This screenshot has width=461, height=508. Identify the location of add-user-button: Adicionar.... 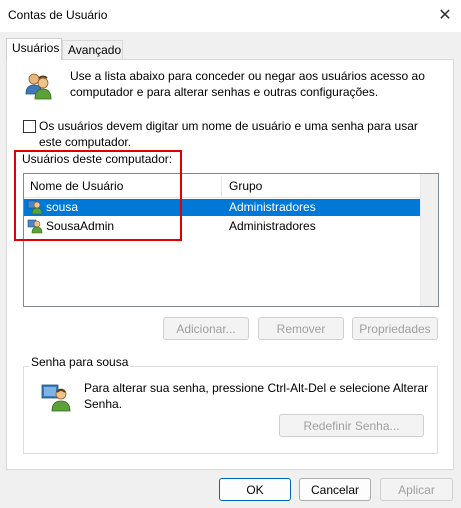
(206, 328).